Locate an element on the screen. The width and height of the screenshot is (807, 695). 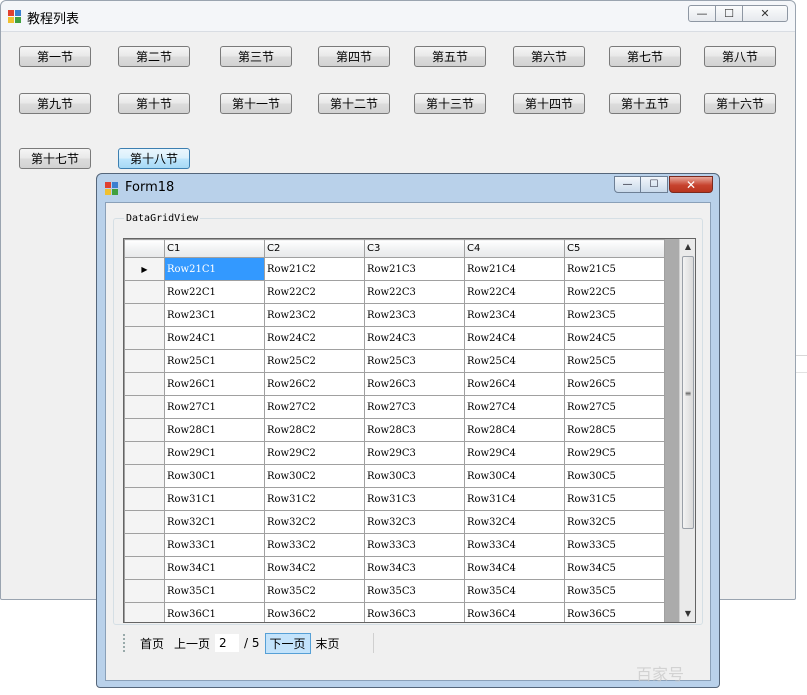
lesson-button-6: 第六节 is located at coordinates (549, 56).